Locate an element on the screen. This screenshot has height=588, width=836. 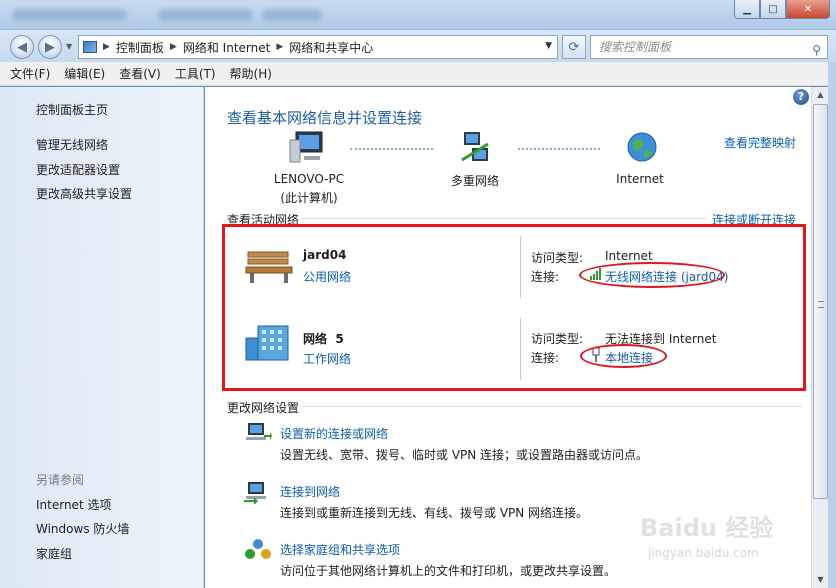
scroll-up-icon: ▲ is located at coordinates (820, 95).